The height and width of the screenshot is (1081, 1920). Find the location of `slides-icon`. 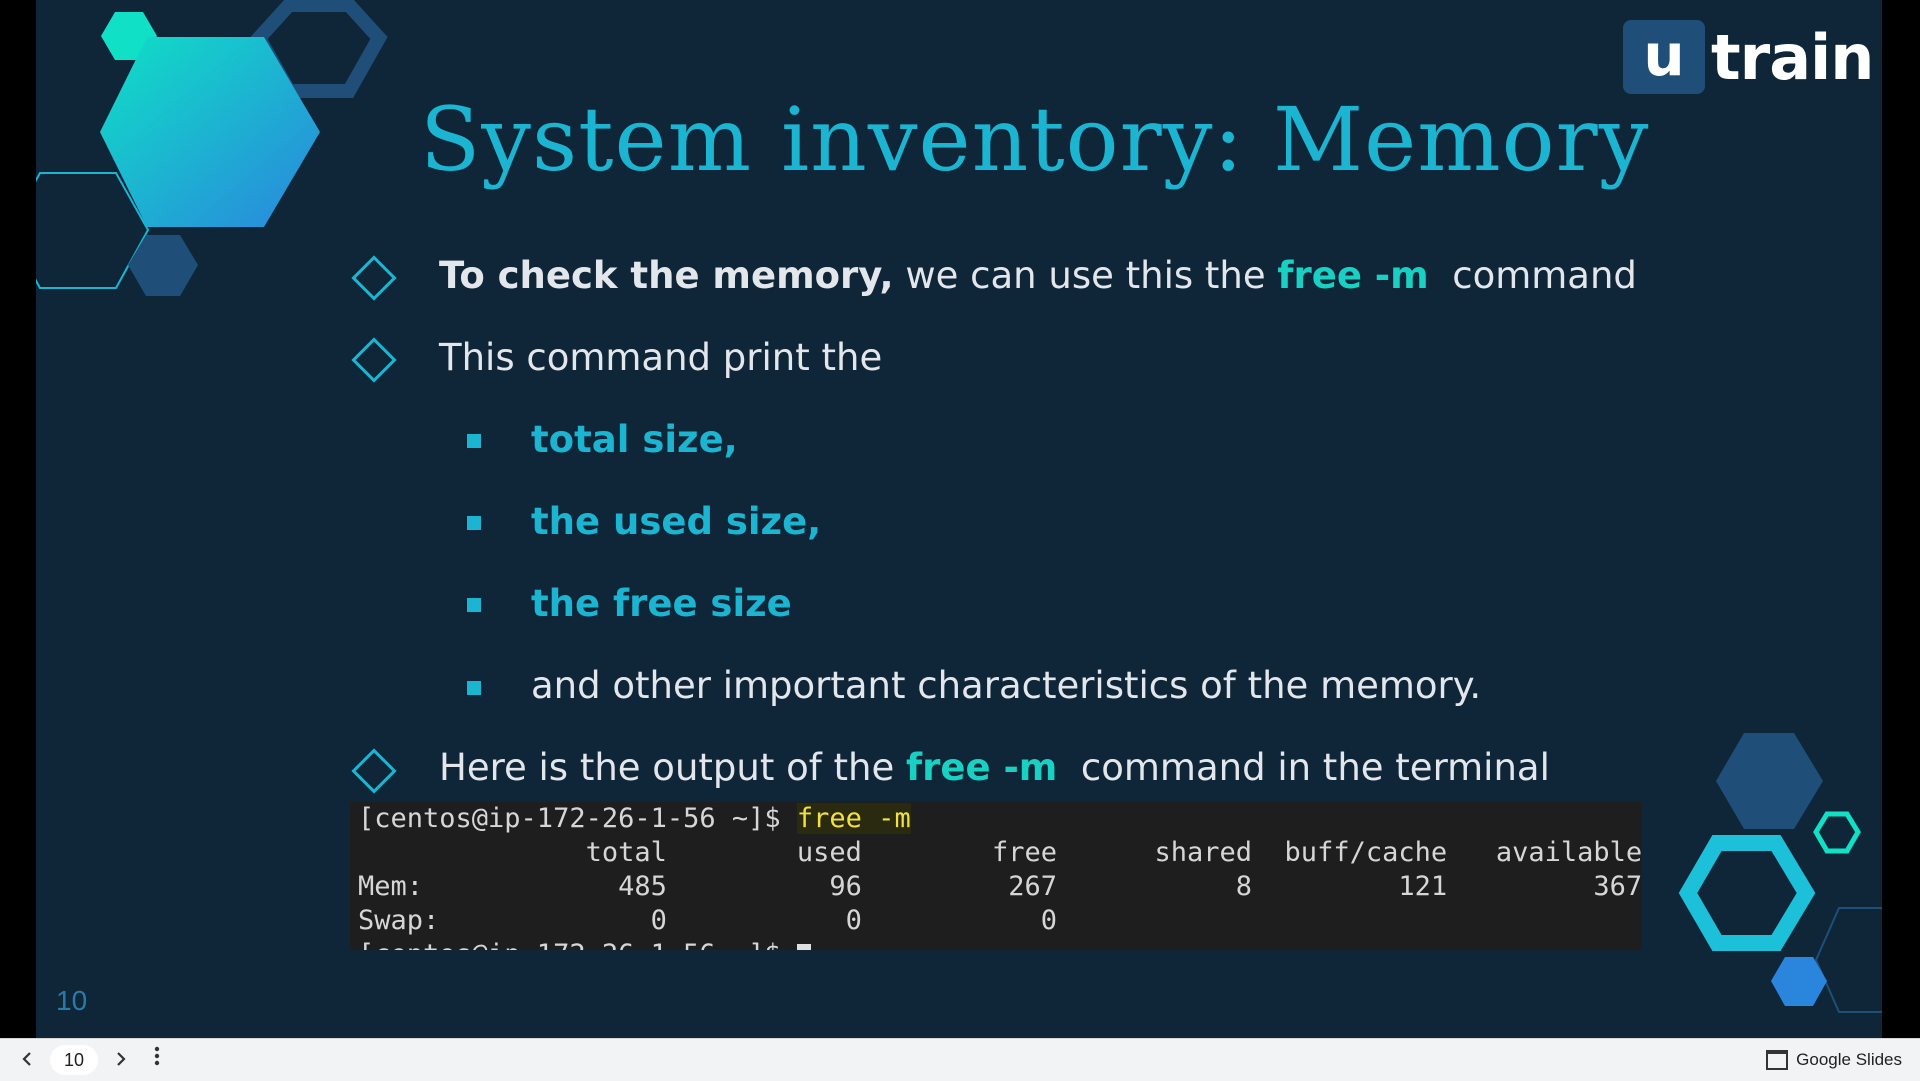

slides-icon is located at coordinates (1777, 1060).